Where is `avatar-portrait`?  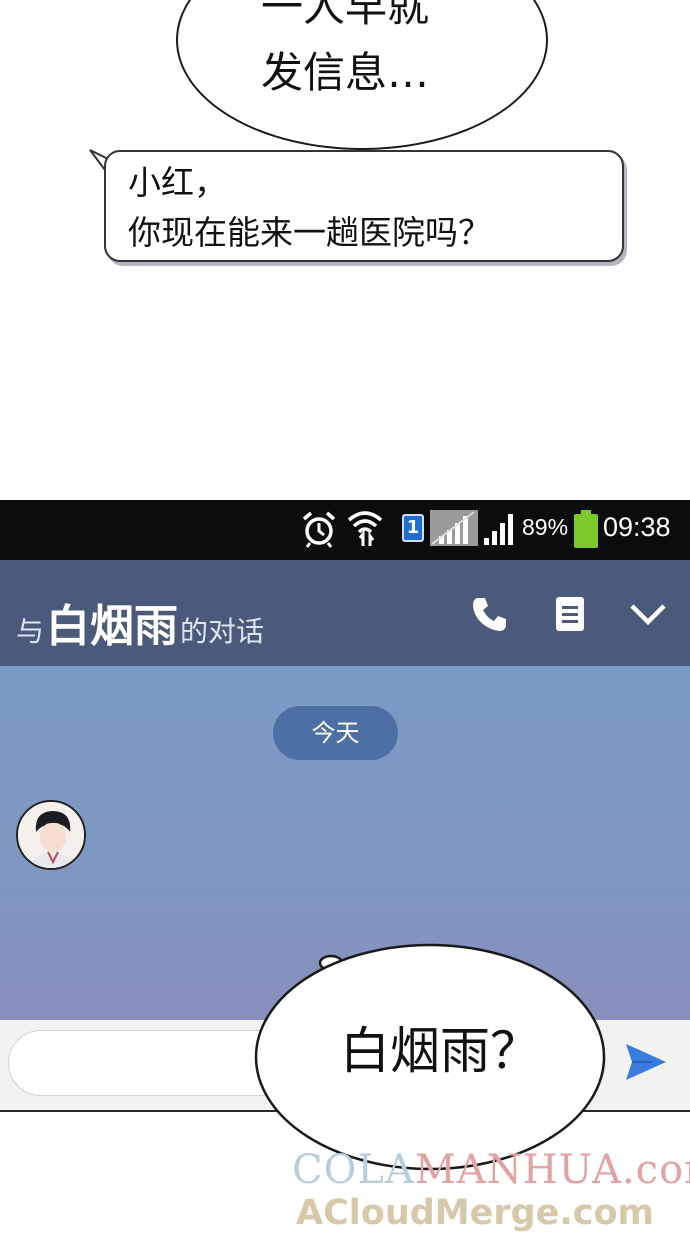 avatar-portrait is located at coordinates (51, 835).